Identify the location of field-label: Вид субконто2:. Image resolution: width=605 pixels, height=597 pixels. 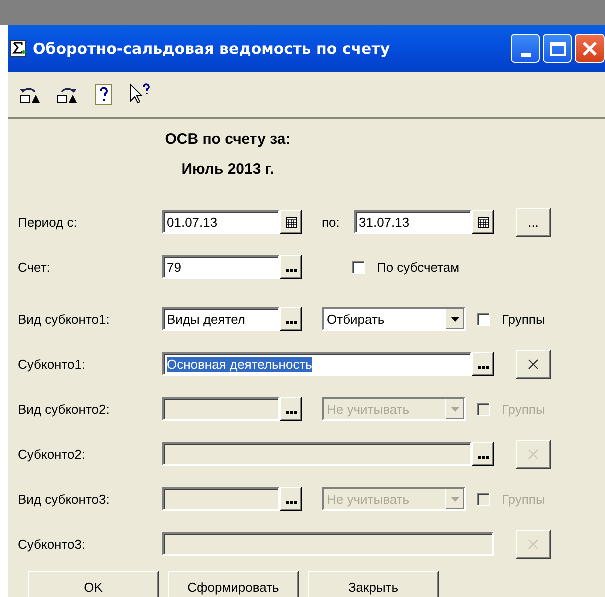
(64, 409).